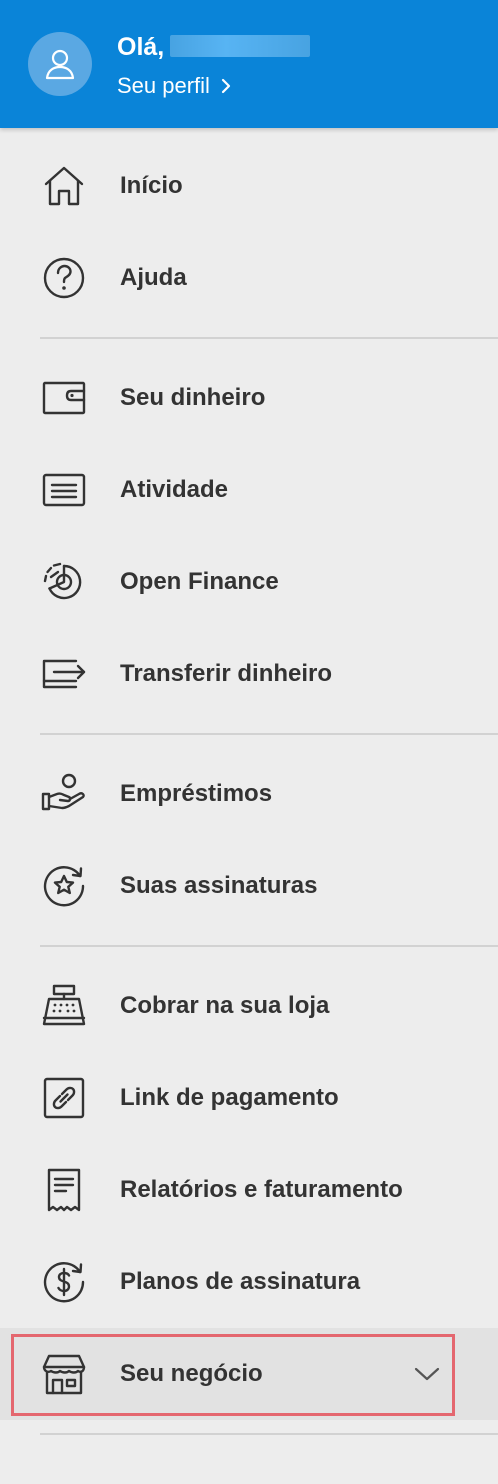 Image resolution: width=498 pixels, height=1484 pixels. I want to click on transfer-icon, so click(64, 674).